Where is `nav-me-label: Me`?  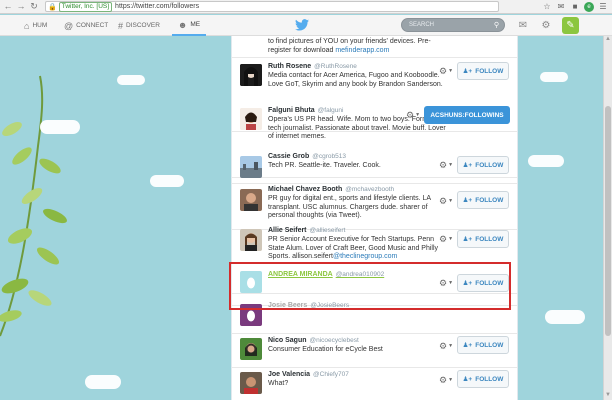
nav-me-label: Me is located at coordinates (195, 24).